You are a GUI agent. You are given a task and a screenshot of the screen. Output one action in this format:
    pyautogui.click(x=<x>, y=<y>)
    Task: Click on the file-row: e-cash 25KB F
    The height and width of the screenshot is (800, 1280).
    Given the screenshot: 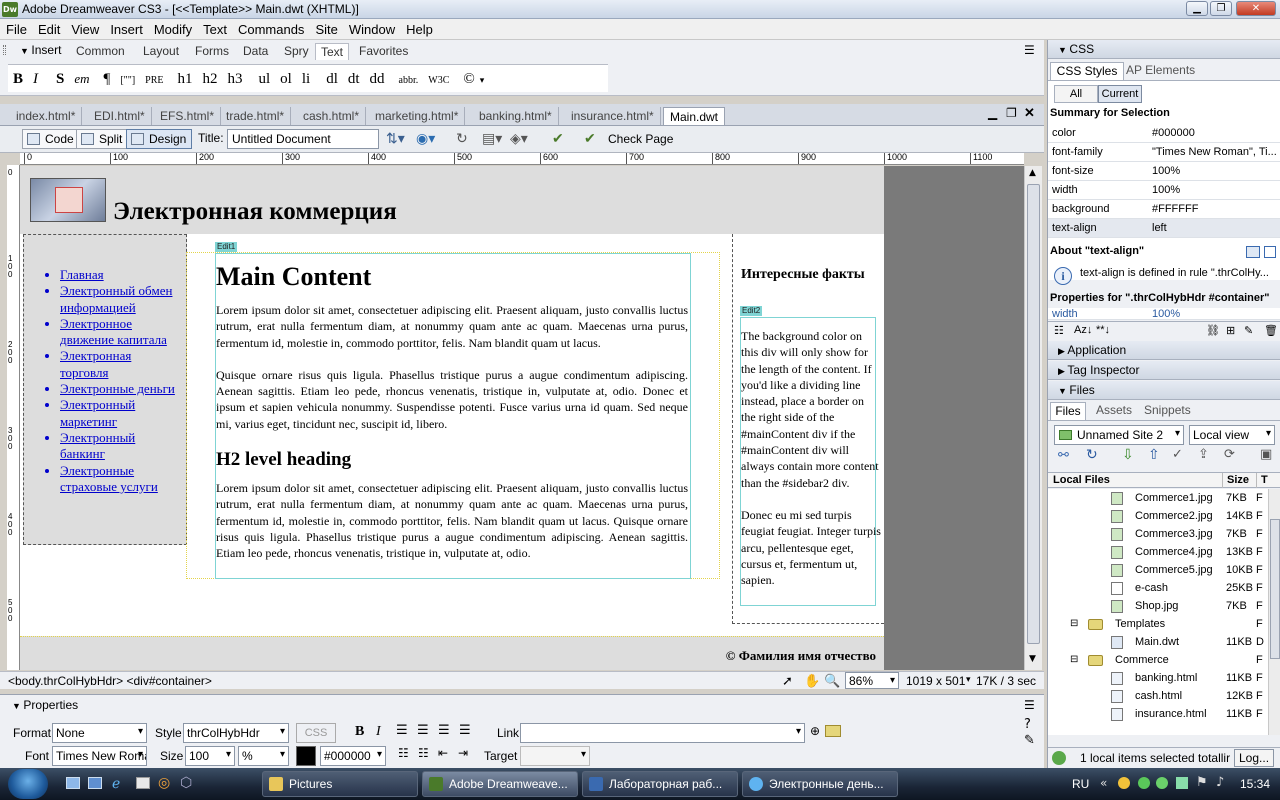 What is the action you would take?
    pyautogui.click(x=1157, y=588)
    